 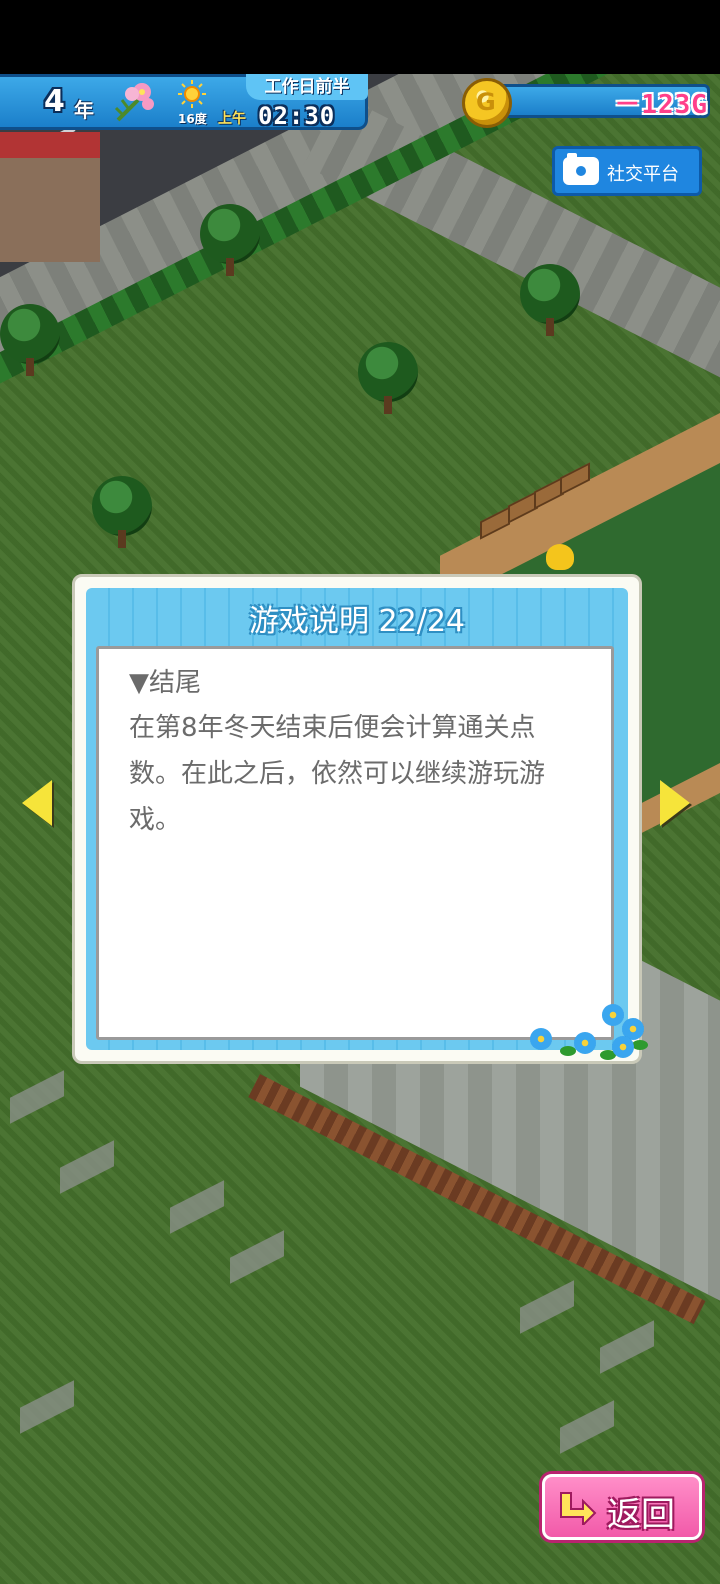 I want to click on flower-icon, so click(x=134, y=102).